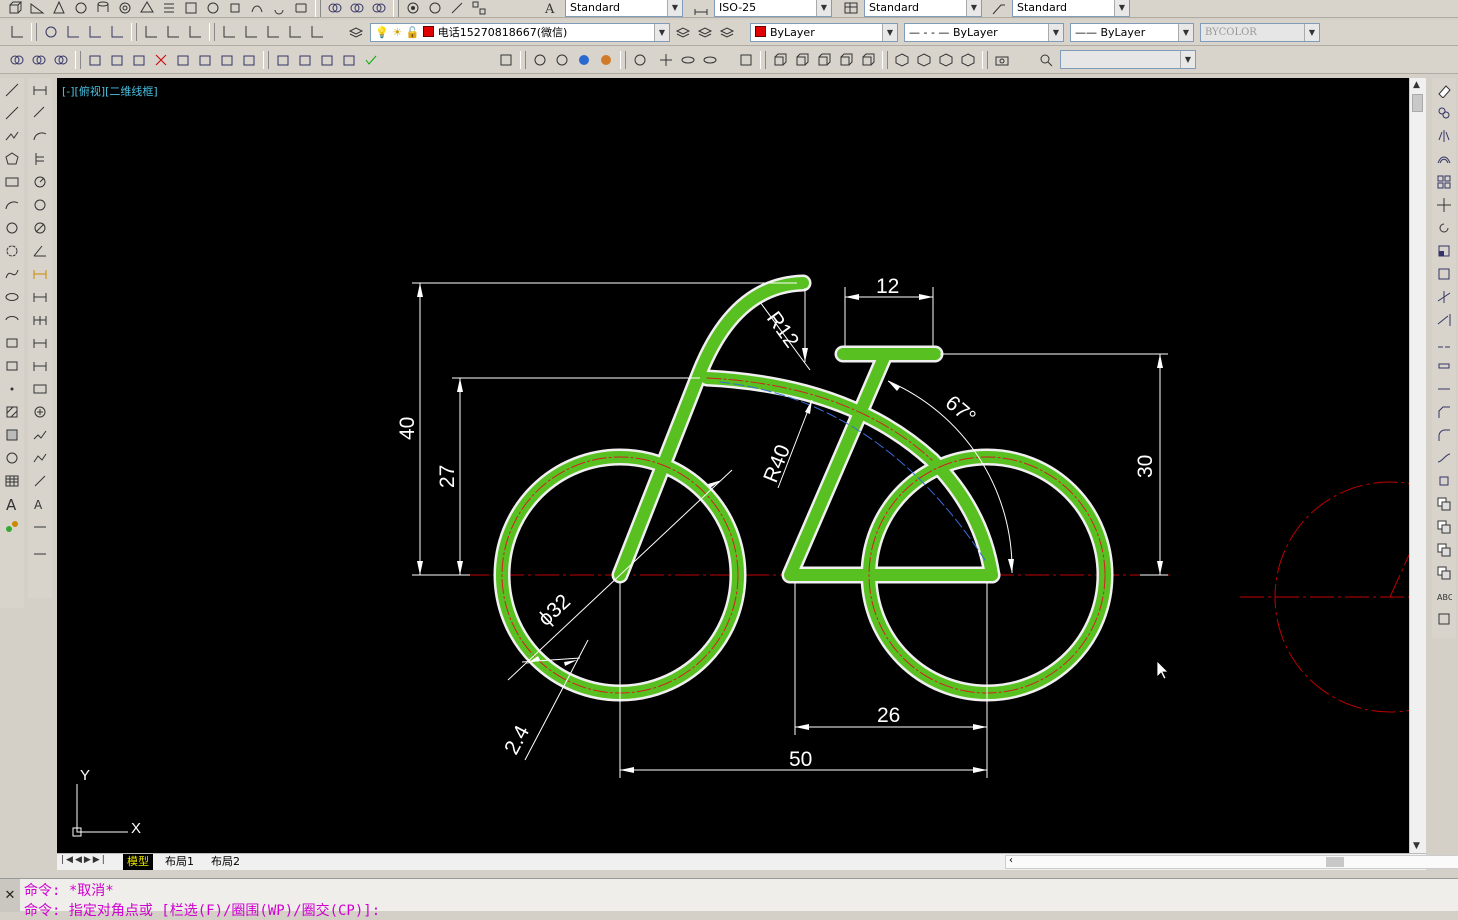  I want to click on ellipse-icon, so click(12, 296).